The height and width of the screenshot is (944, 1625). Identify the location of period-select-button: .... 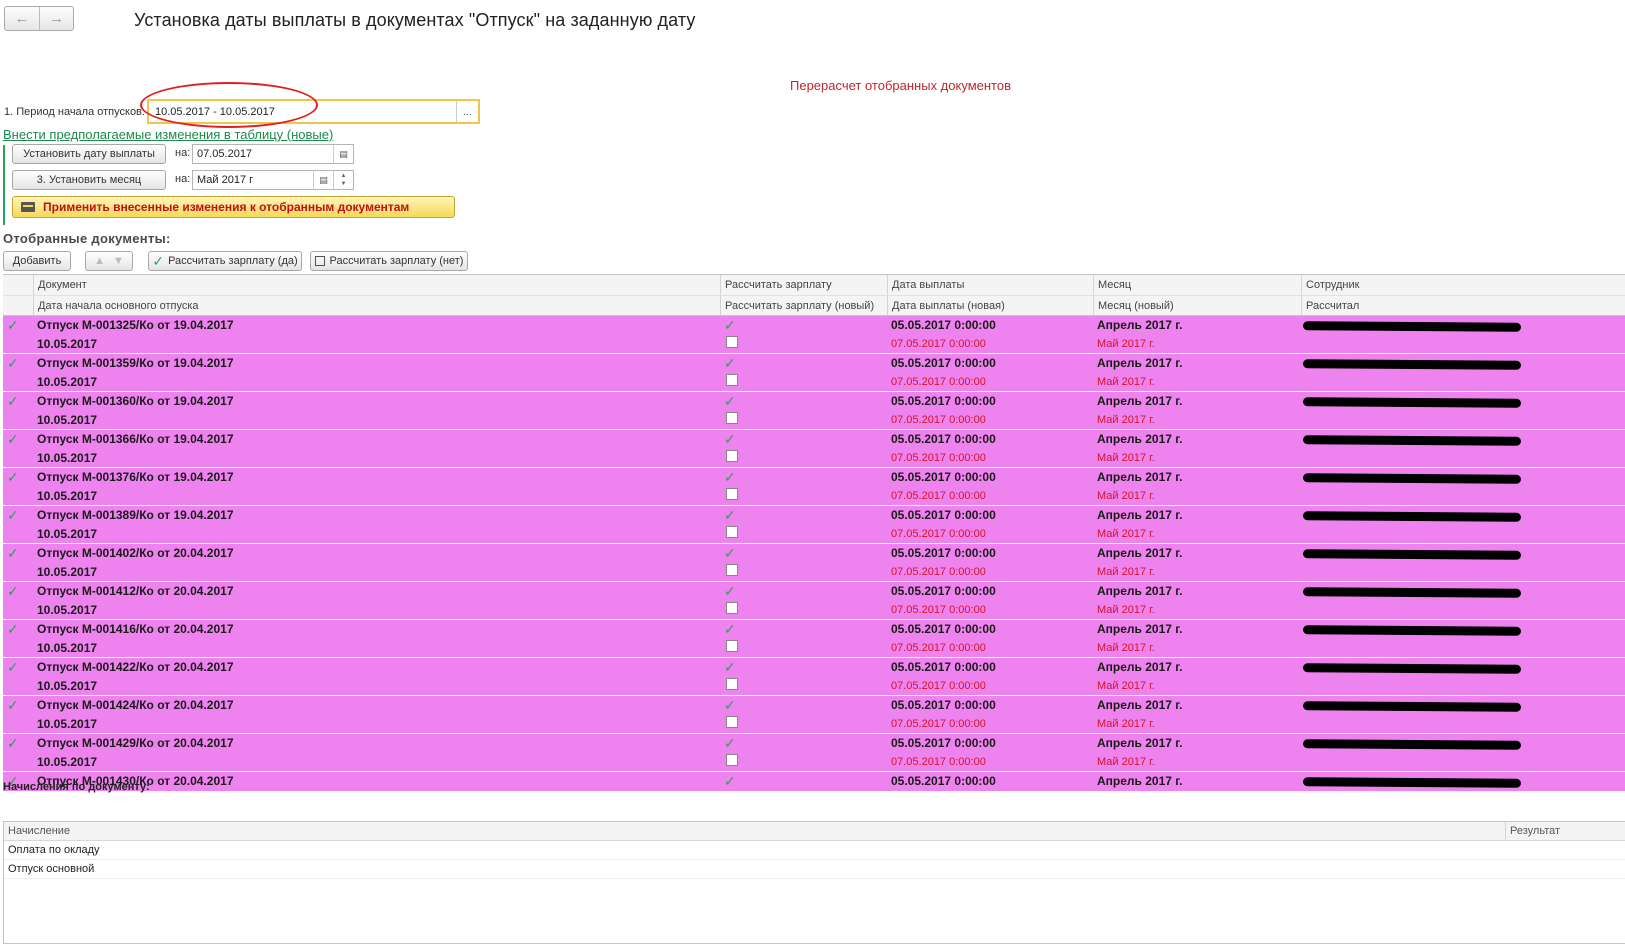
(466, 111).